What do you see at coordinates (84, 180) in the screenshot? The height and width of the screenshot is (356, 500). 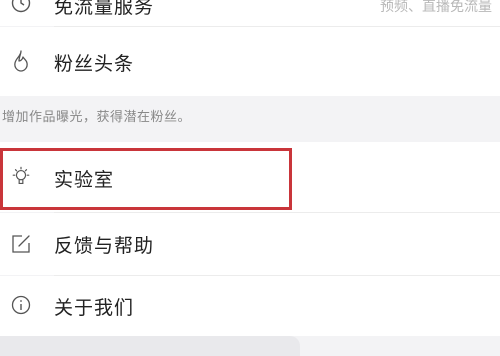 I see `menu-item-label: 实验室` at bounding box center [84, 180].